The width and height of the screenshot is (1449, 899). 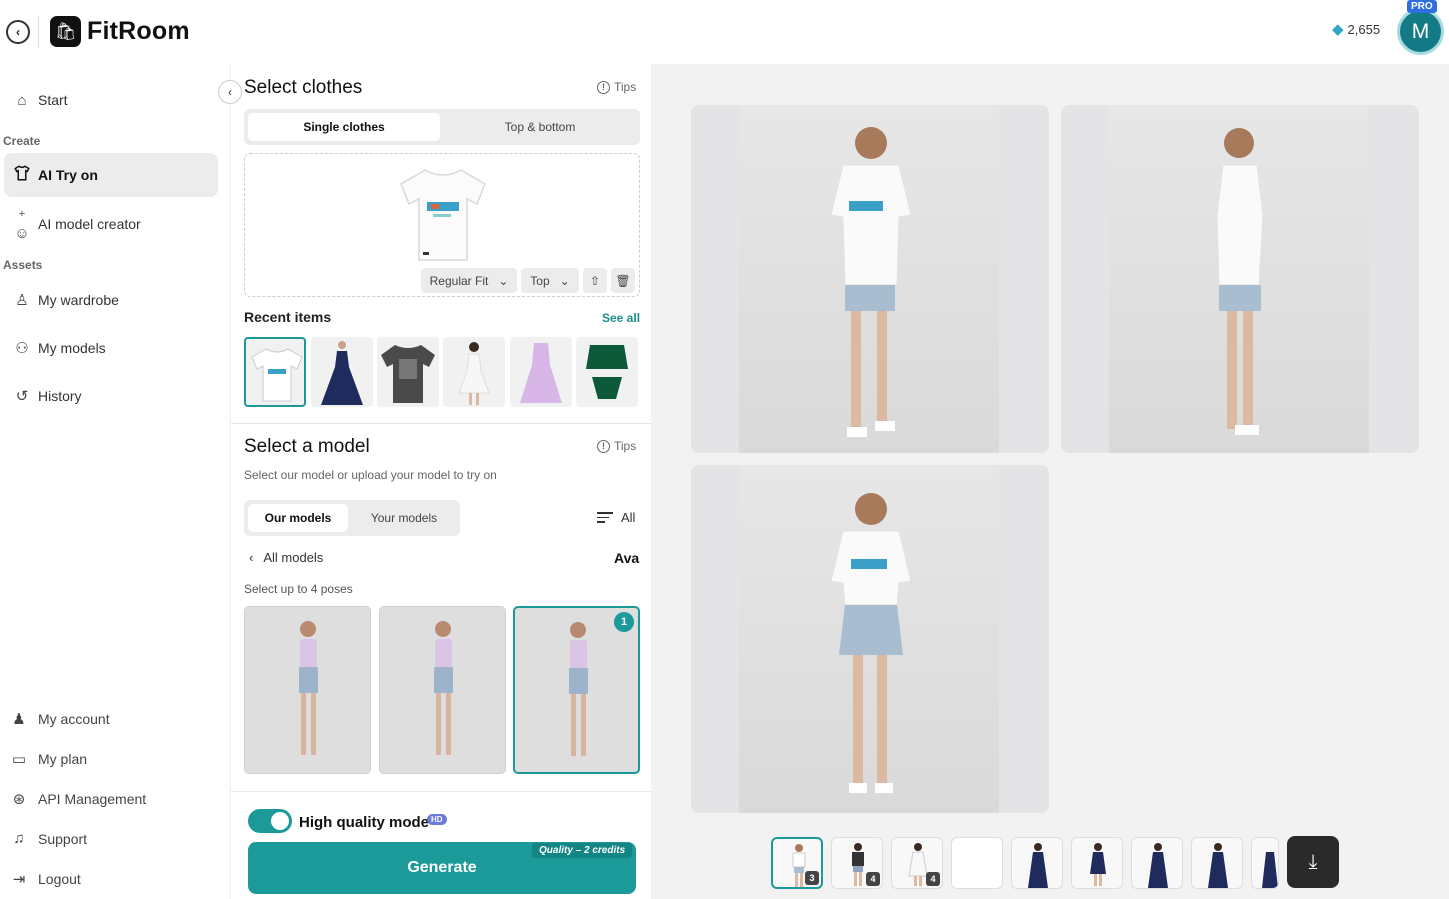 What do you see at coordinates (812, 878) in the screenshot?
I see `variant-count: 3` at bounding box center [812, 878].